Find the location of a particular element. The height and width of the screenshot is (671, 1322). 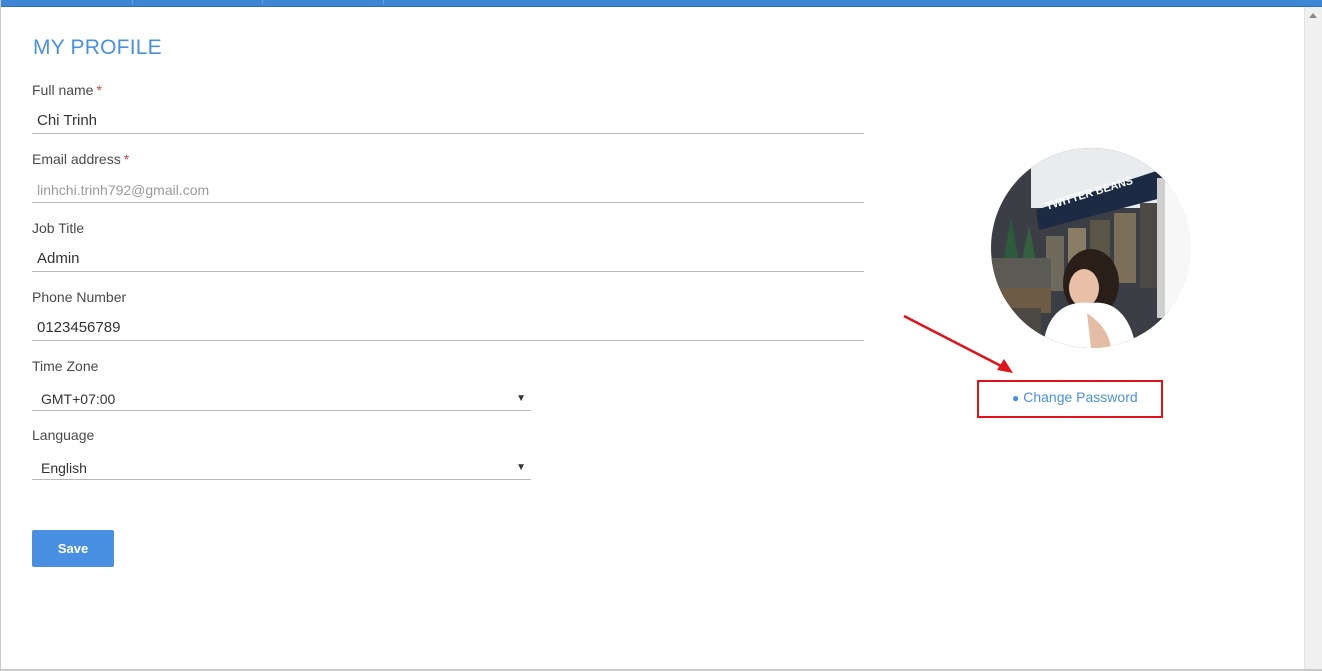

page-title: MY PROFILE is located at coordinates (97, 47).